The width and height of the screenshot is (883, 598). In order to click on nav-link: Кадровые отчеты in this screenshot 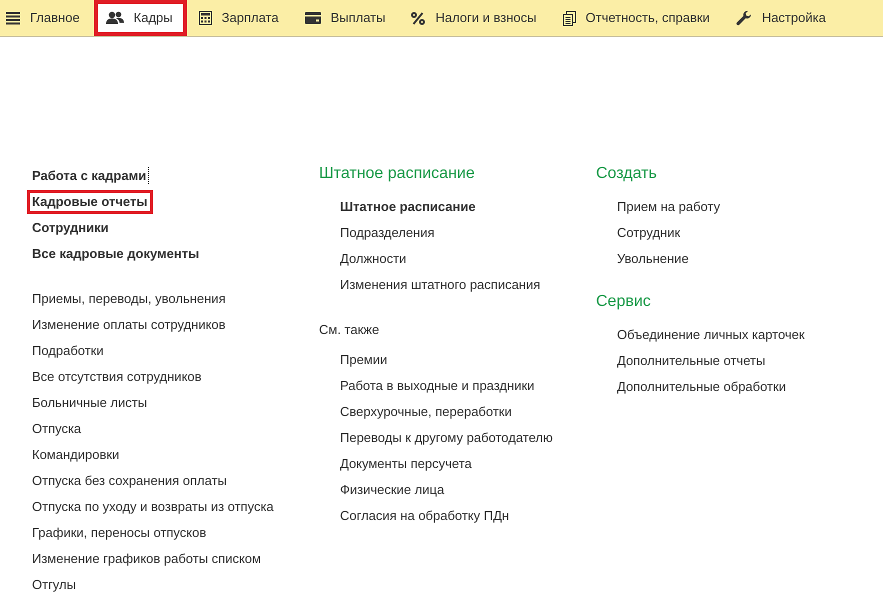, I will do `click(90, 202)`.